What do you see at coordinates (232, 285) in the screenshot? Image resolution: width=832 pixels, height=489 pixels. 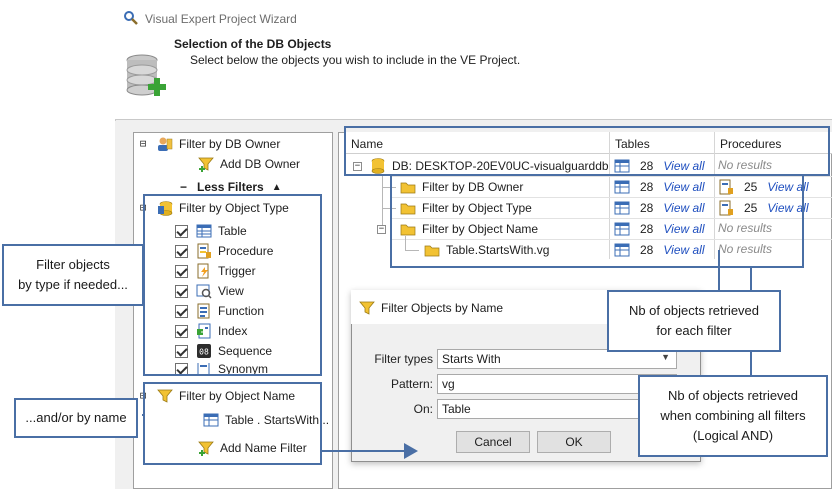 I see `highlight-object-type` at bounding box center [232, 285].